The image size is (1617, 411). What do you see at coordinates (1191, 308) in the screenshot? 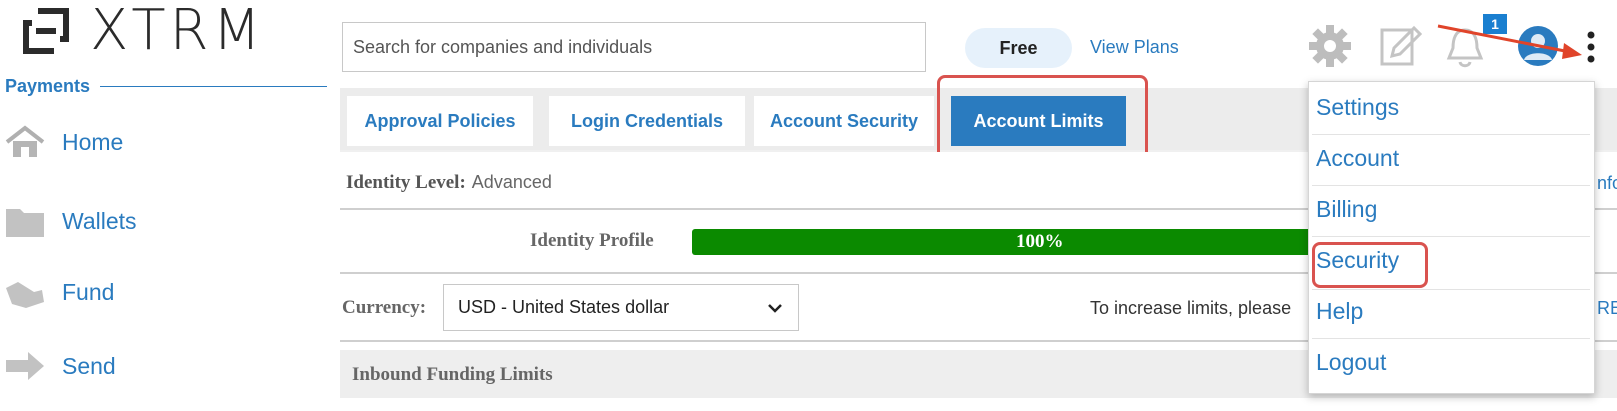
I see `increase-limits-text: To increase limits, please` at bounding box center [1191, 308].